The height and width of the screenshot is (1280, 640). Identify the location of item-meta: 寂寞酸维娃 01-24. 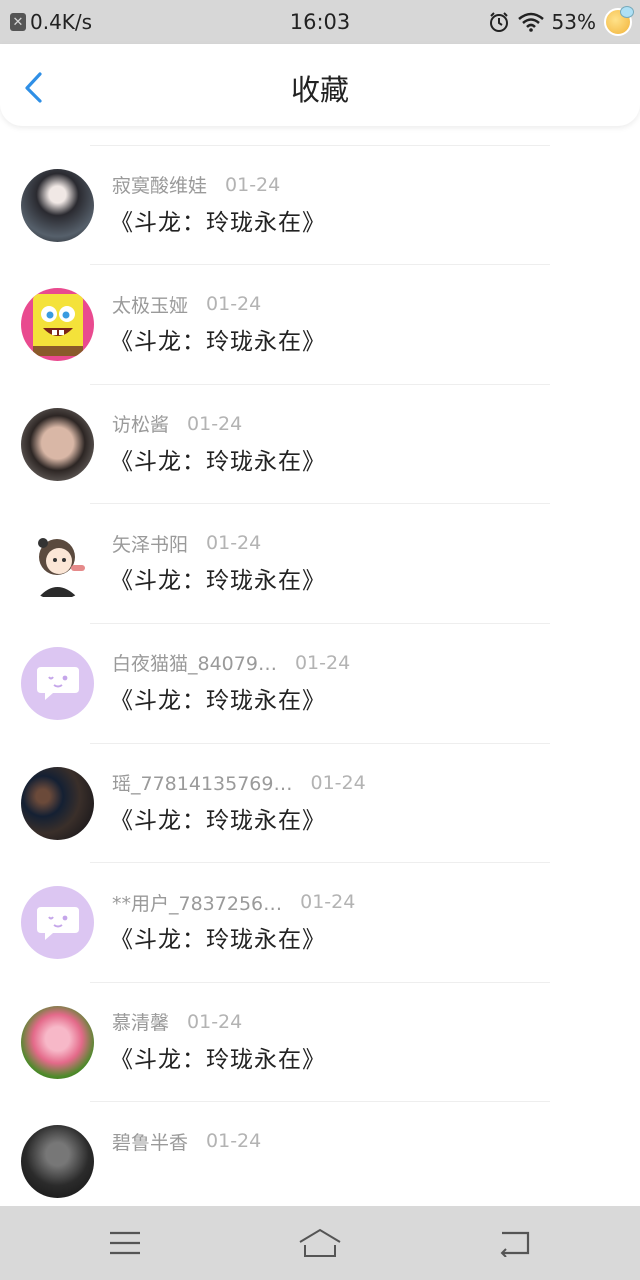
(196, 185).